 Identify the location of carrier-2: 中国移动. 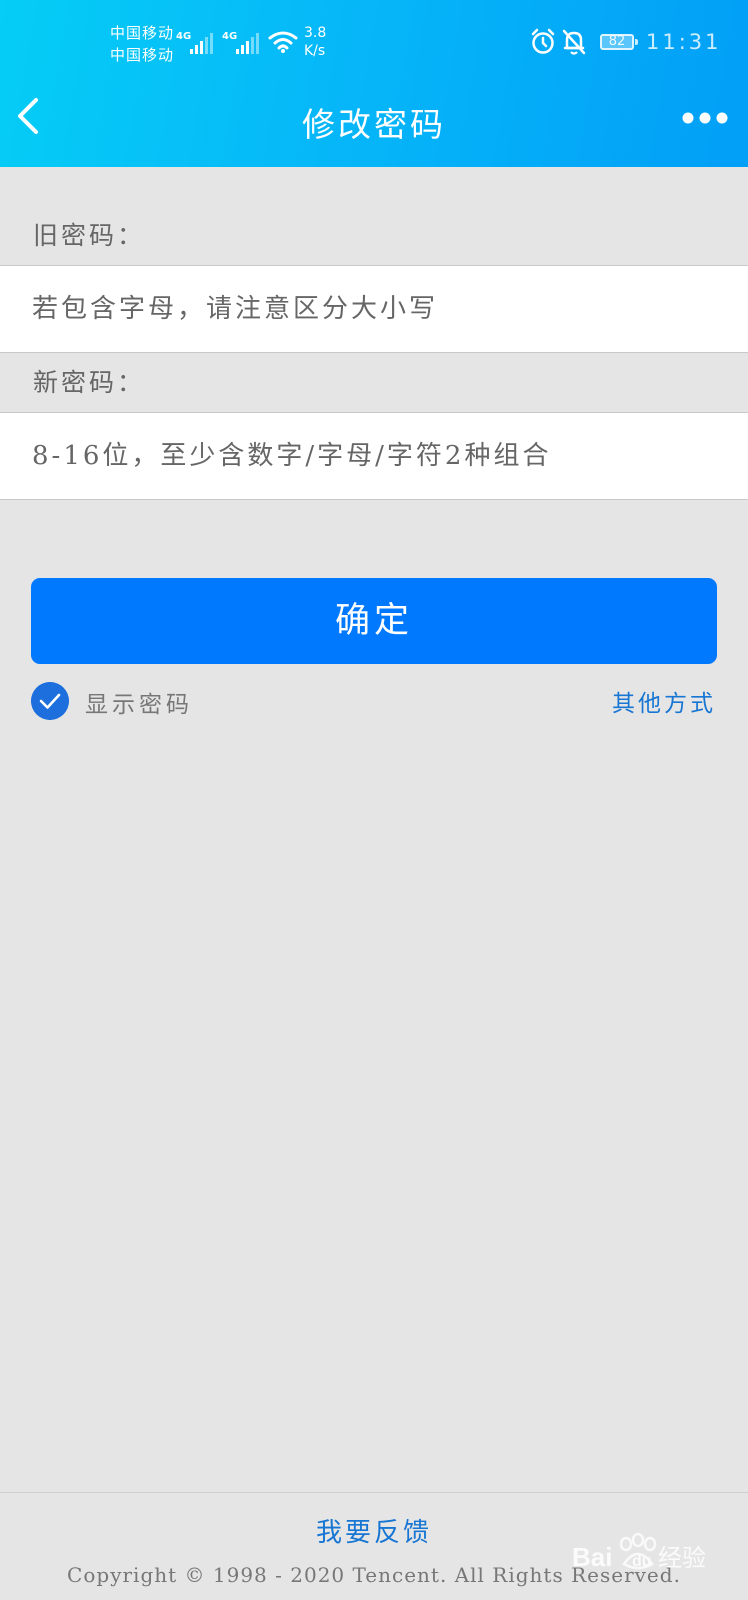
(142, 55).